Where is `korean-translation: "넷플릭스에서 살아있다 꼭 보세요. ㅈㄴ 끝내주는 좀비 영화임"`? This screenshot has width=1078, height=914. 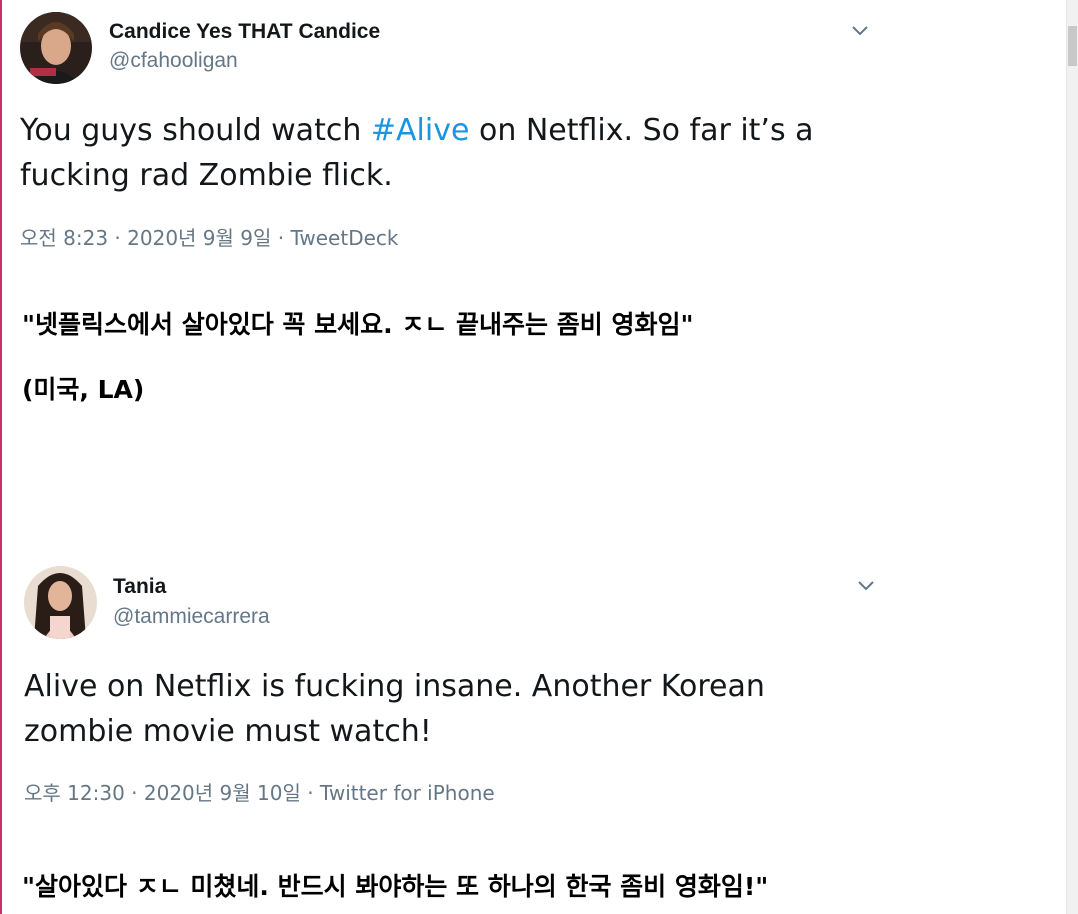 korean-translation: "넷플릭스에서 살아있다 꼭 보세요. ㅈㄴ 끝내주는 좀비 영화임" is located at coordinates (358, 324).